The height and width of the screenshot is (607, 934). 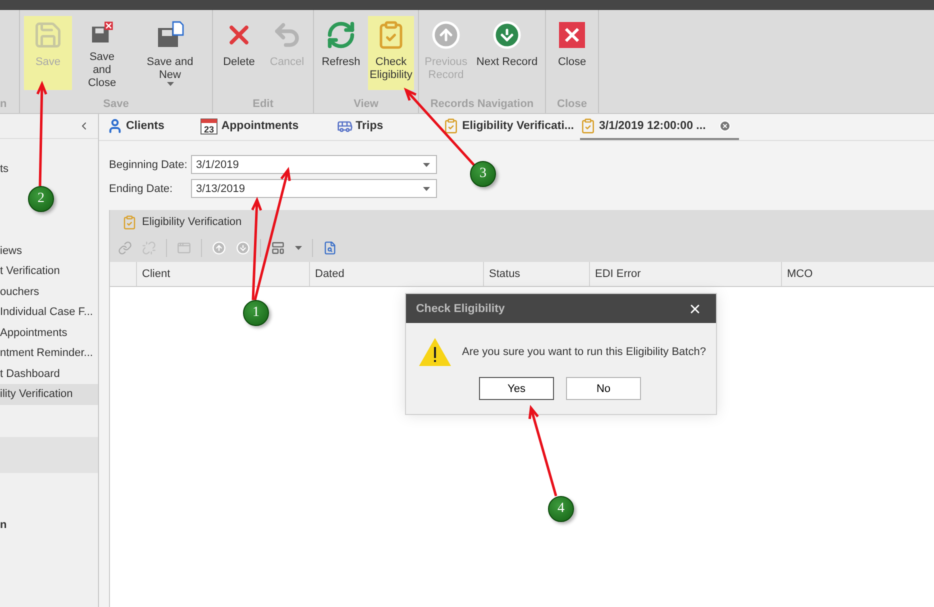 What do you see at coordinates (330, 248) in the screenshot?
I see `preview-icon` at bounding box center [330, 248].